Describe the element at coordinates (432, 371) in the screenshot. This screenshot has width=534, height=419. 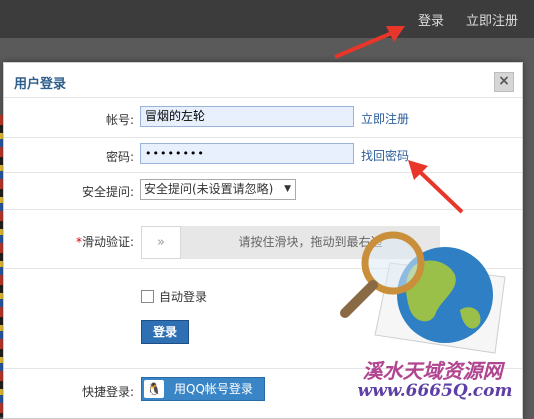
I see `watermark-title: 溪水天域资源网` at that location.